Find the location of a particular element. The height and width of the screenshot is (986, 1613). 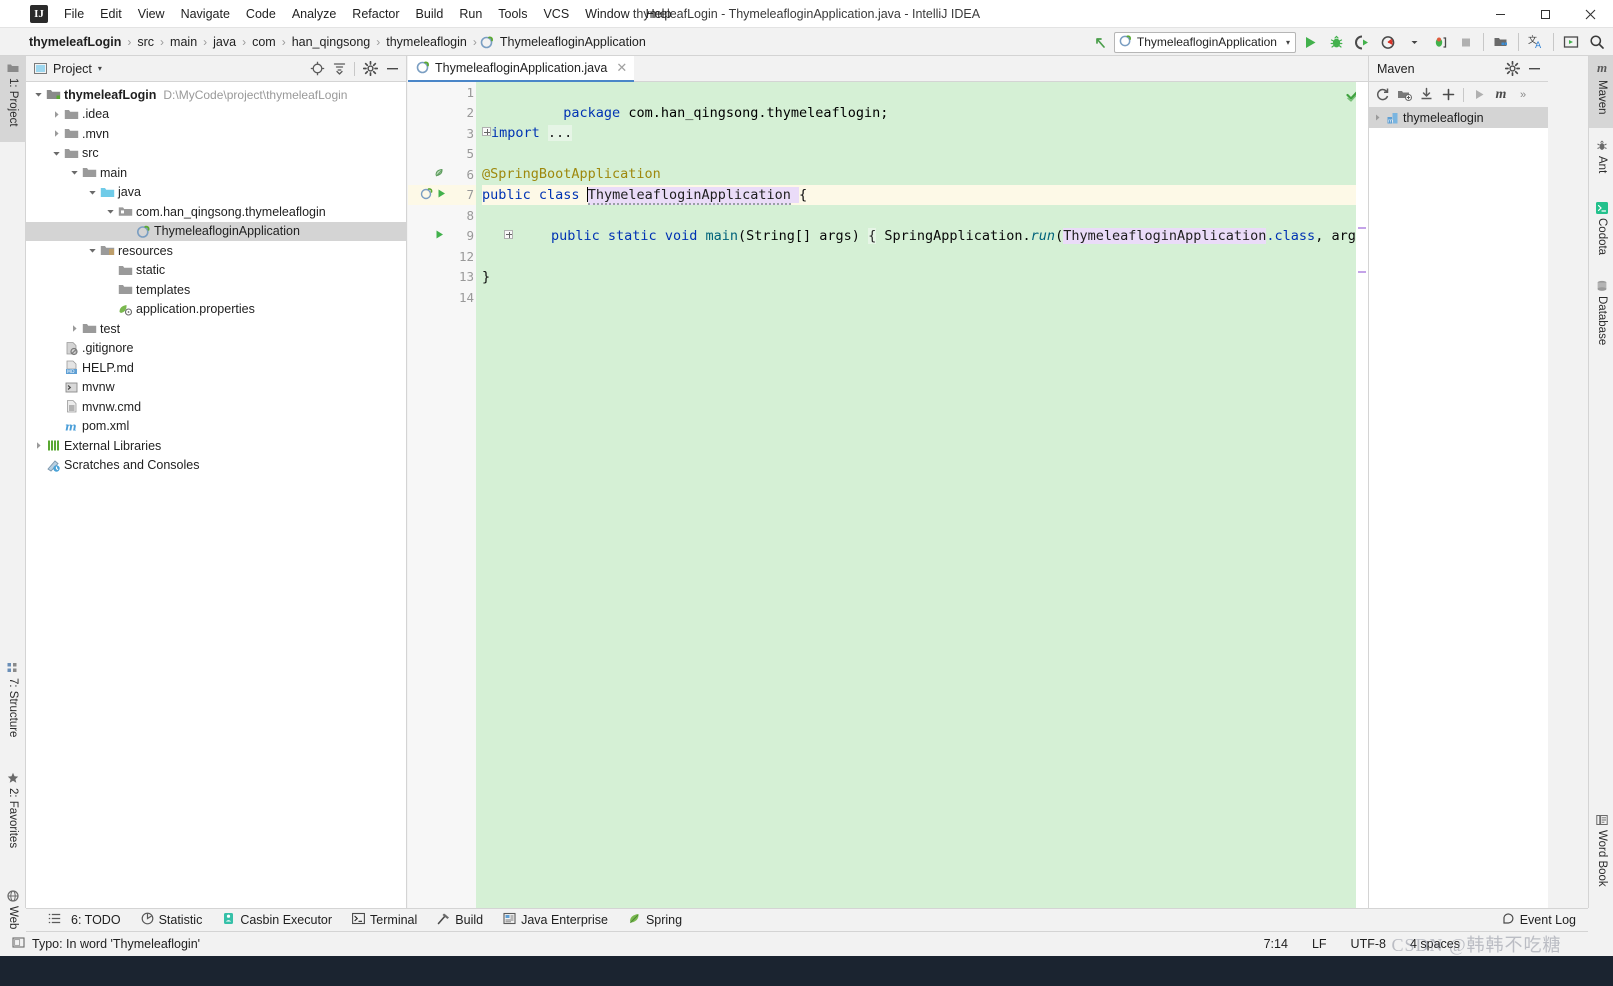

collapse-all-icon is located at coordinates (339, 69).